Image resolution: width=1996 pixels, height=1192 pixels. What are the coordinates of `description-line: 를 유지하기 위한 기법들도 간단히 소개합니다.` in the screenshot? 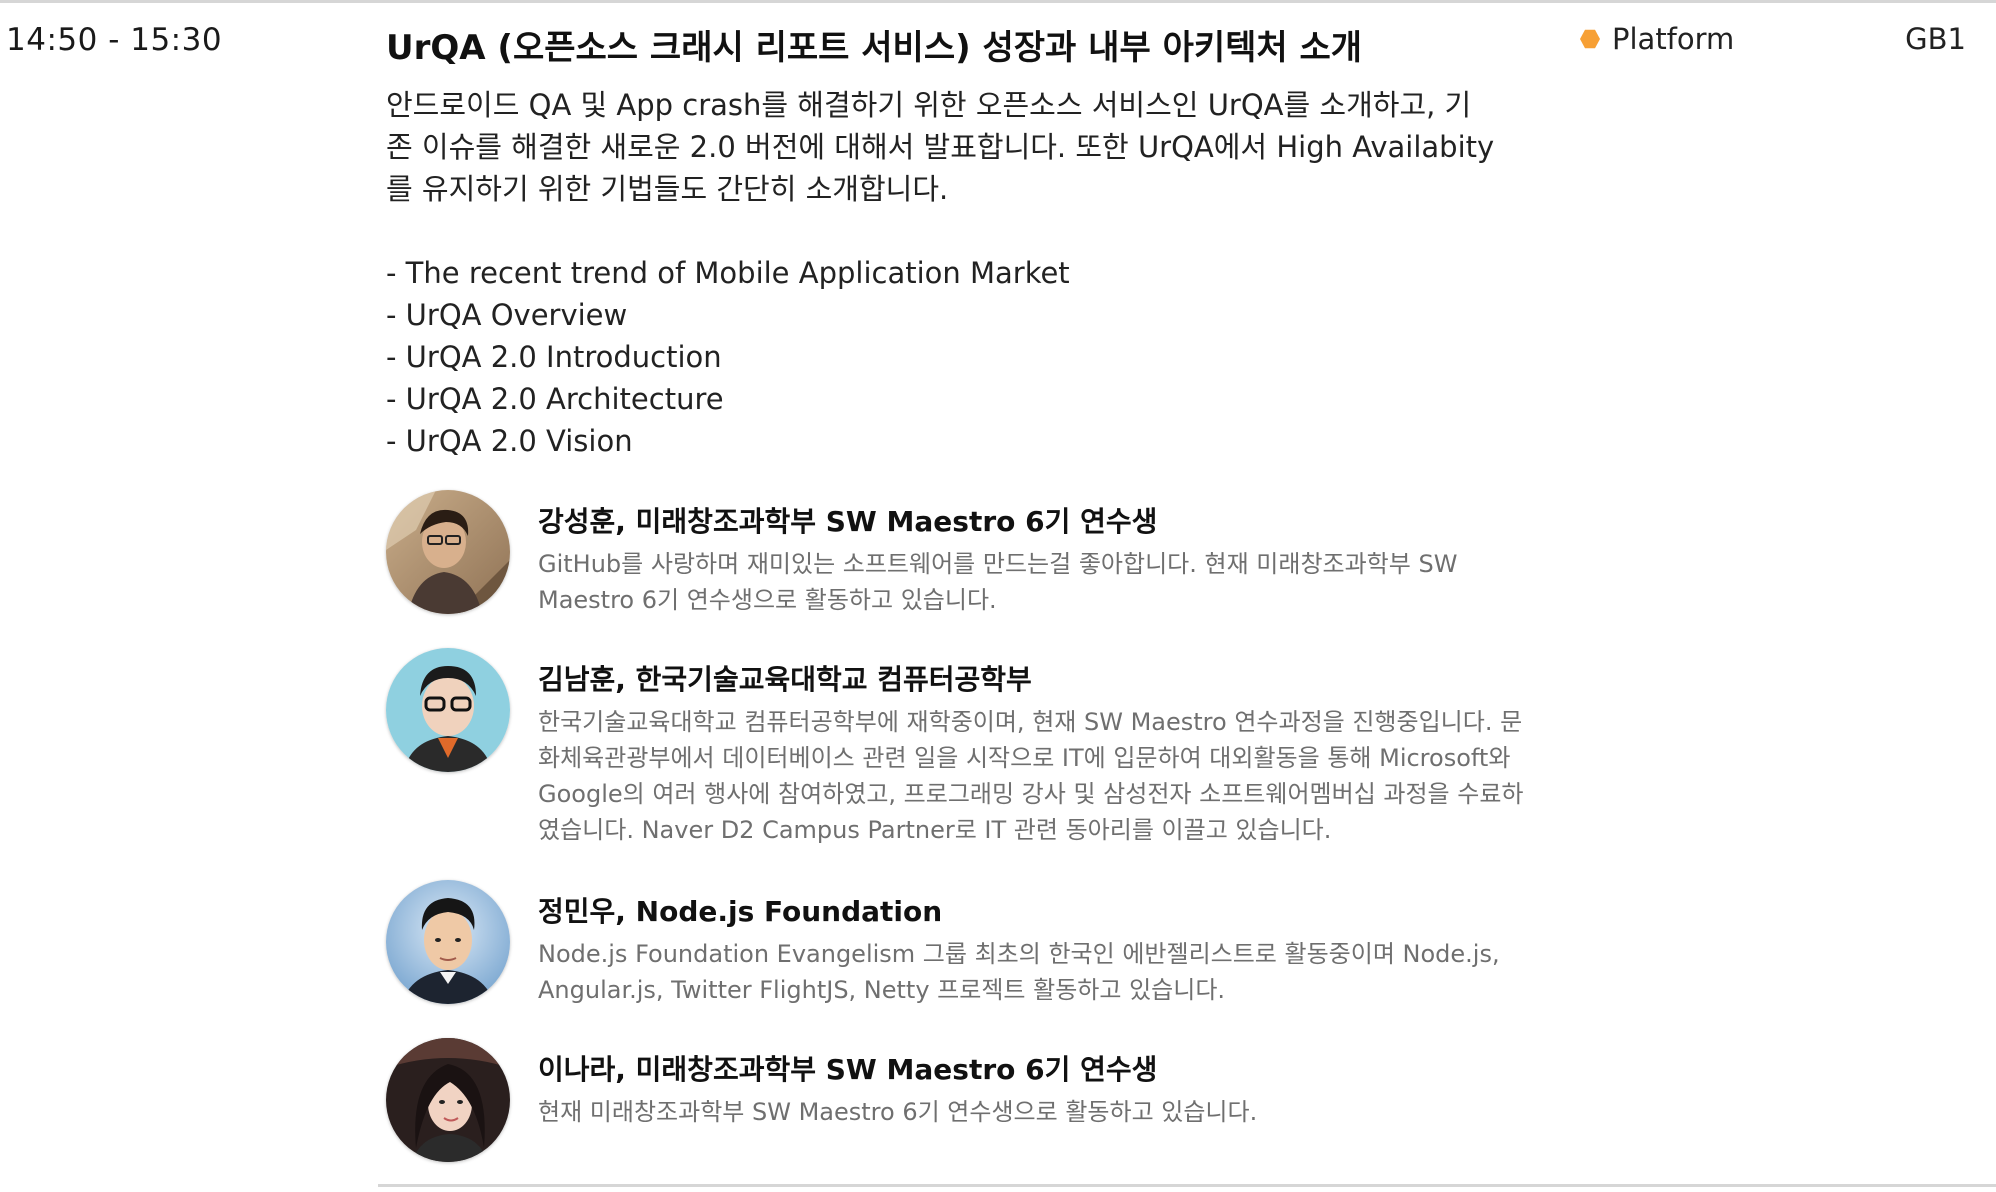 It's located at (667, 189).